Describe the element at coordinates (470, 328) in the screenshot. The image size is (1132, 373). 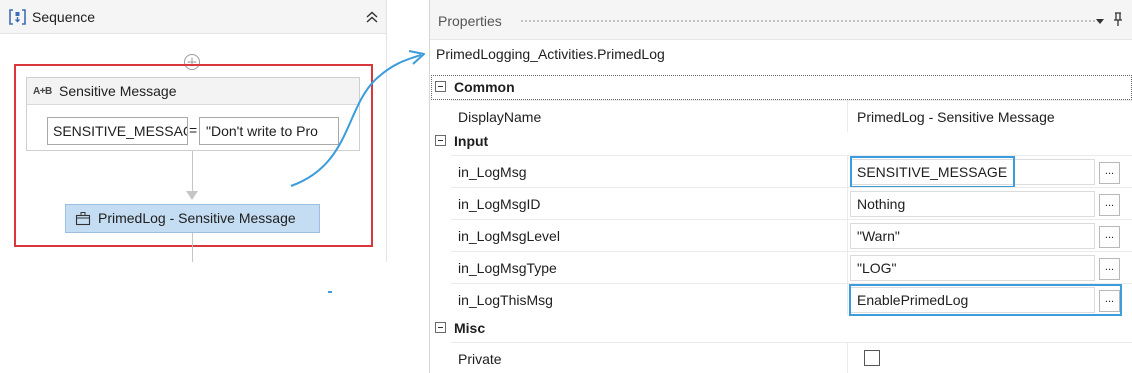
I see `category-label: Misc` at that location.